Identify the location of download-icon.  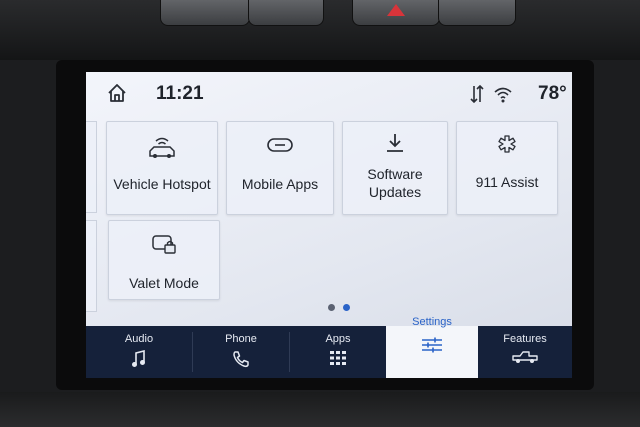
(395, 143).